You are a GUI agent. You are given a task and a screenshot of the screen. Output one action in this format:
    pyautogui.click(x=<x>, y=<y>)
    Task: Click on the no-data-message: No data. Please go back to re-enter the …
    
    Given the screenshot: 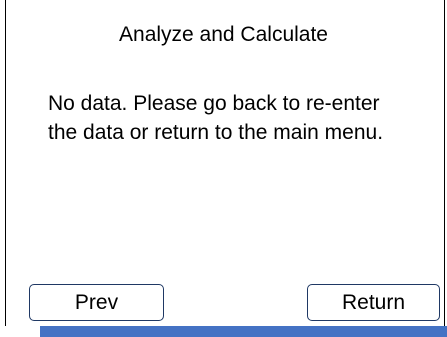 What is the action you would take?
    pyautogui.click(x=216, y=118)
    